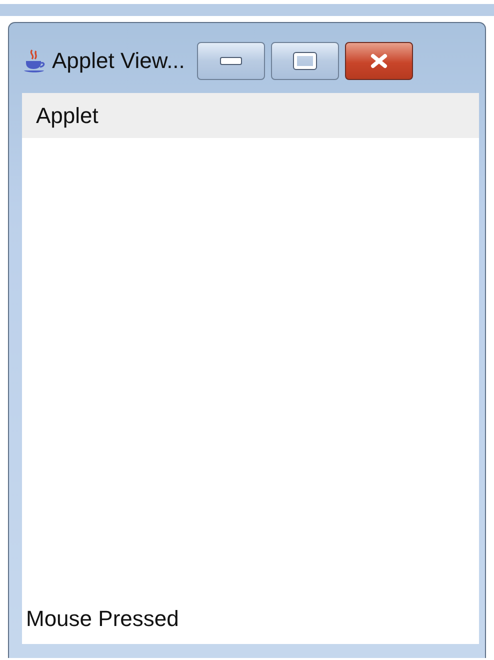 This screenshot has width=494, height=660. I want to click on maximize-icon, so click(305, 61).